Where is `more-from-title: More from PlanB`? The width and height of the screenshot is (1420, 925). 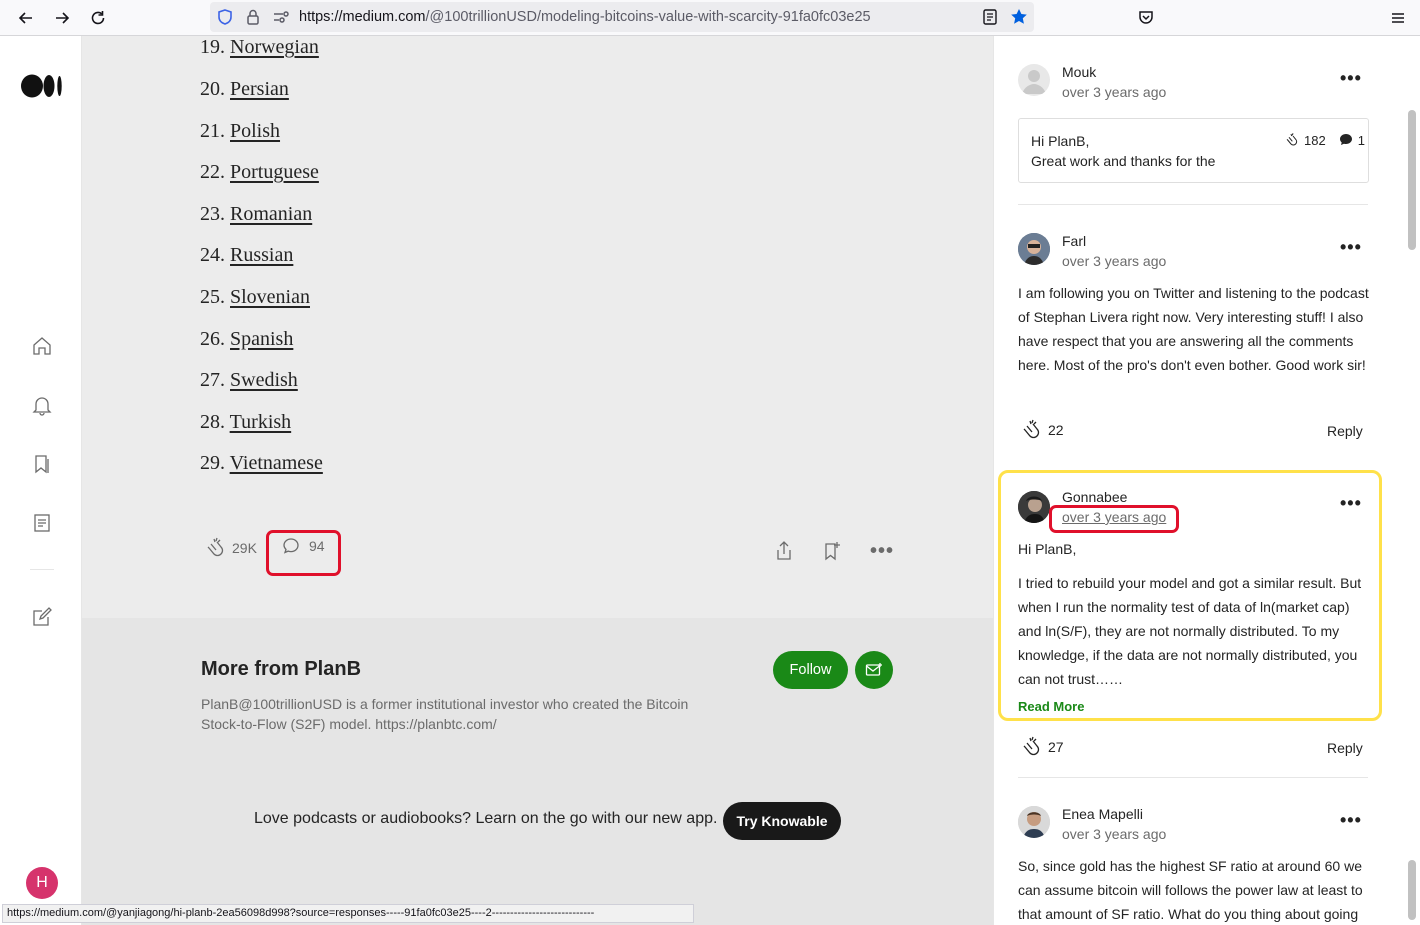 more-from-title: More from PlanB is located at coordinates (281, 669).